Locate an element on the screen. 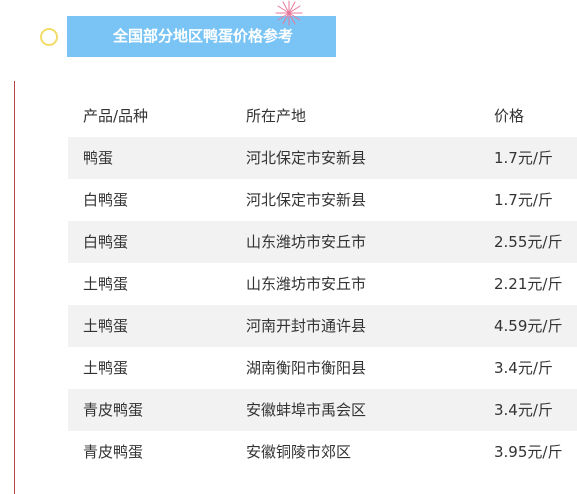 This screenshot has width=577, height=494. table-row: 白鸭蛋 山东潍坊市安丘市 2.55元/斤 is located at coordinates (322, 242).